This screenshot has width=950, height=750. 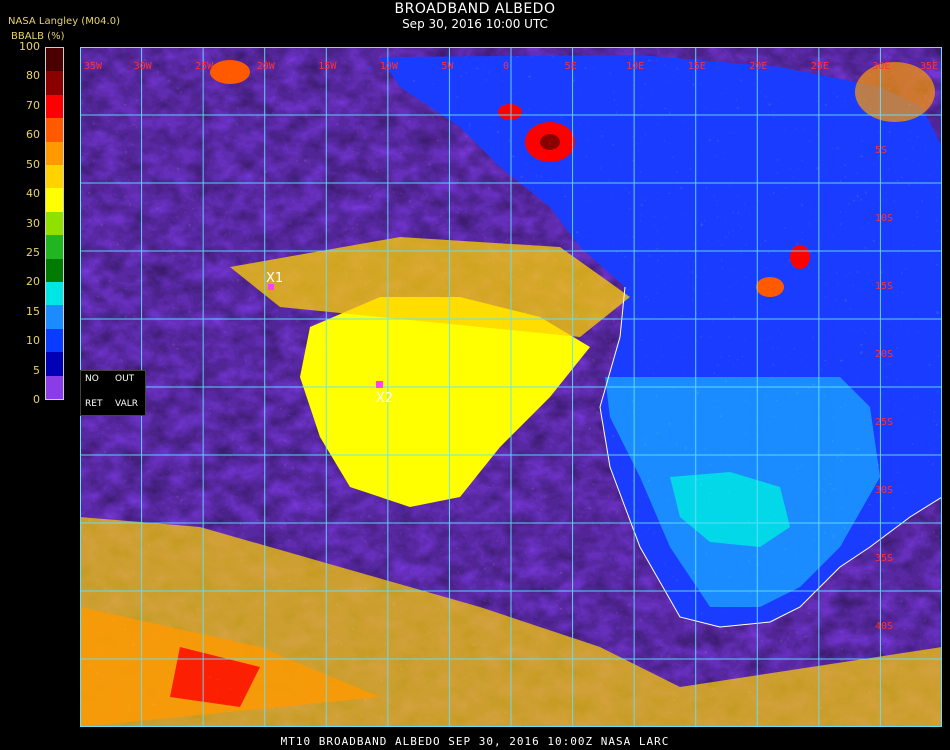 What do you see at coordinates (93, 66) in the screenshot?
I see `longitude-label: 35W` at bounding box center [93, 66].